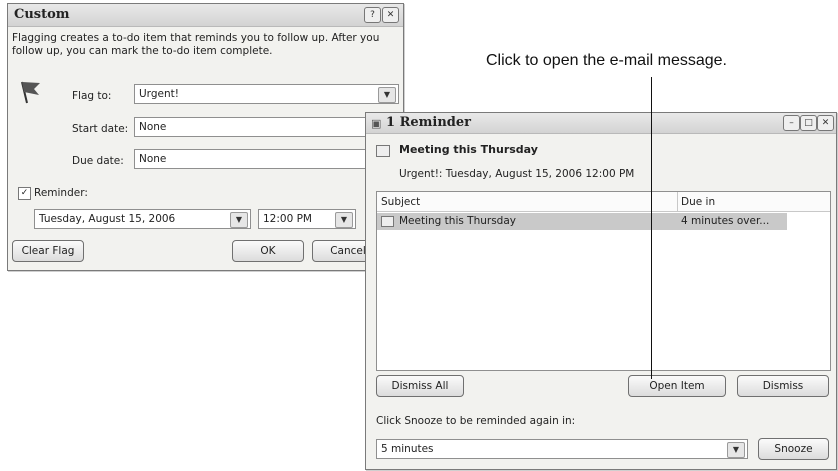 The height and width of the screenshot is (471, 838). I want to click on callout-leader-line, so click(651, 228).